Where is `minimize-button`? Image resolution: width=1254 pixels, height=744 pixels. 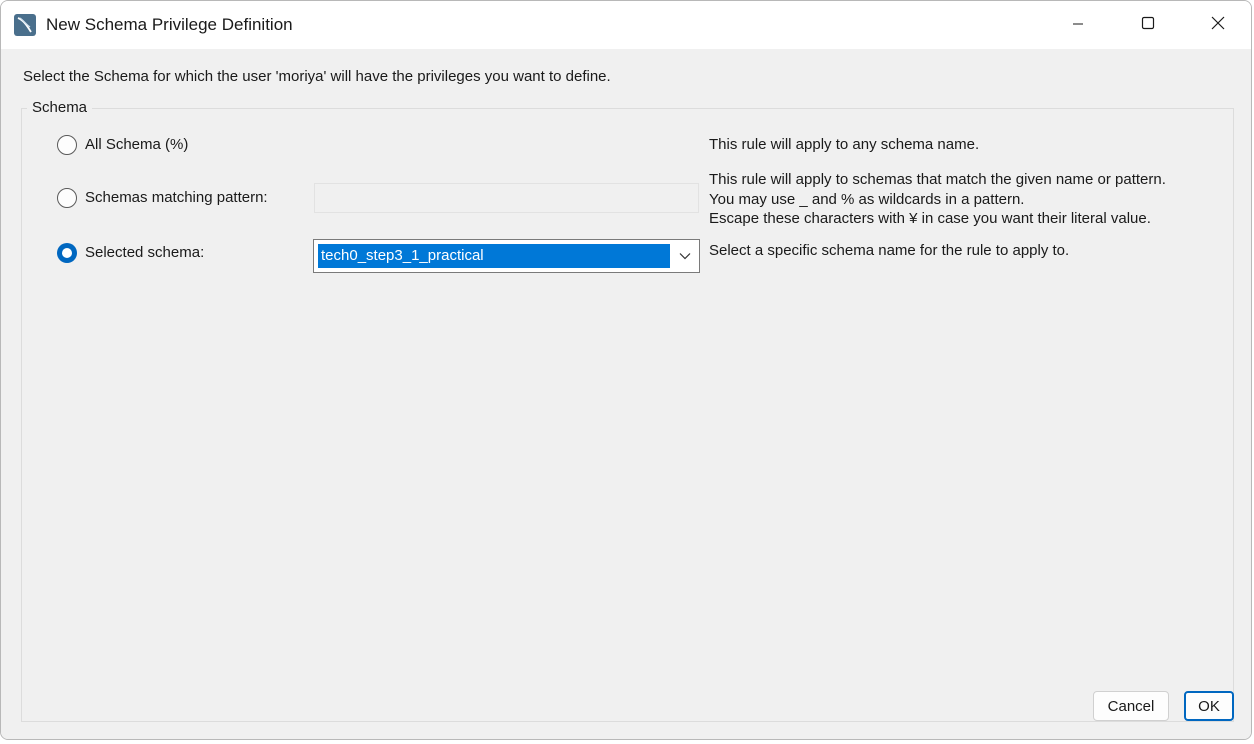 minimize-button is located at coordinates (1078, 25).